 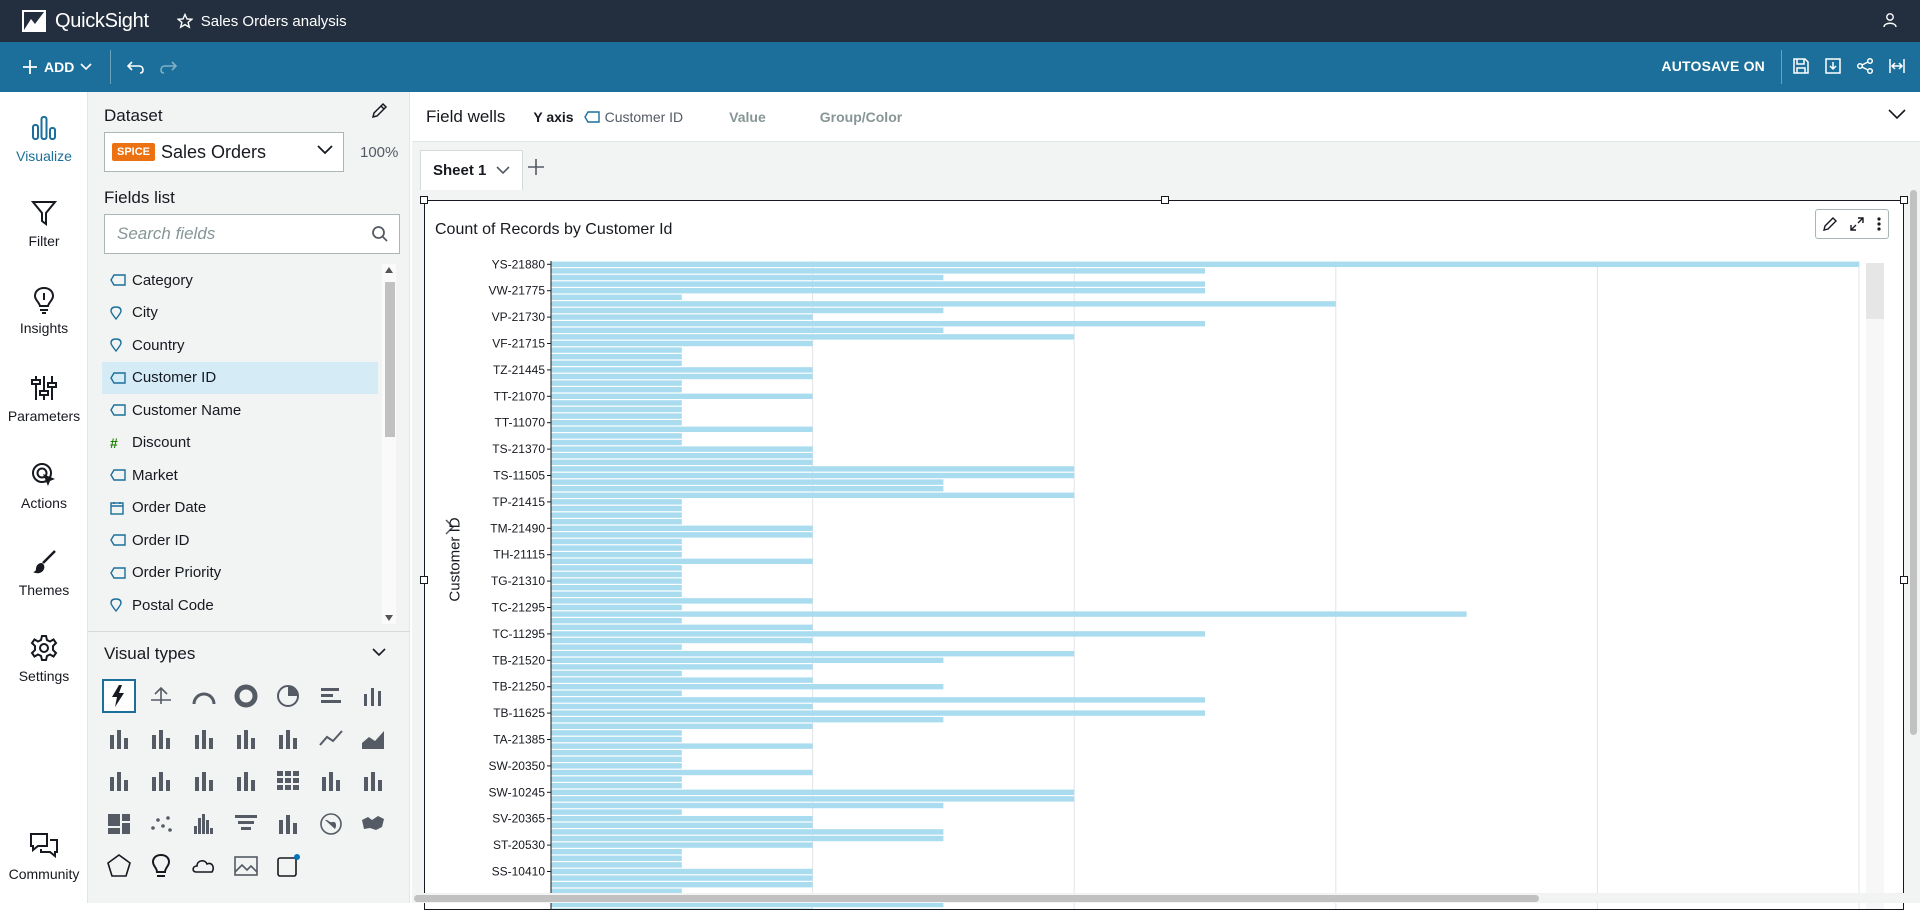 What do you see at coordinates (240, 345) in the screenshot?
I see `field-item: Country` at bounding box center [240, 345].